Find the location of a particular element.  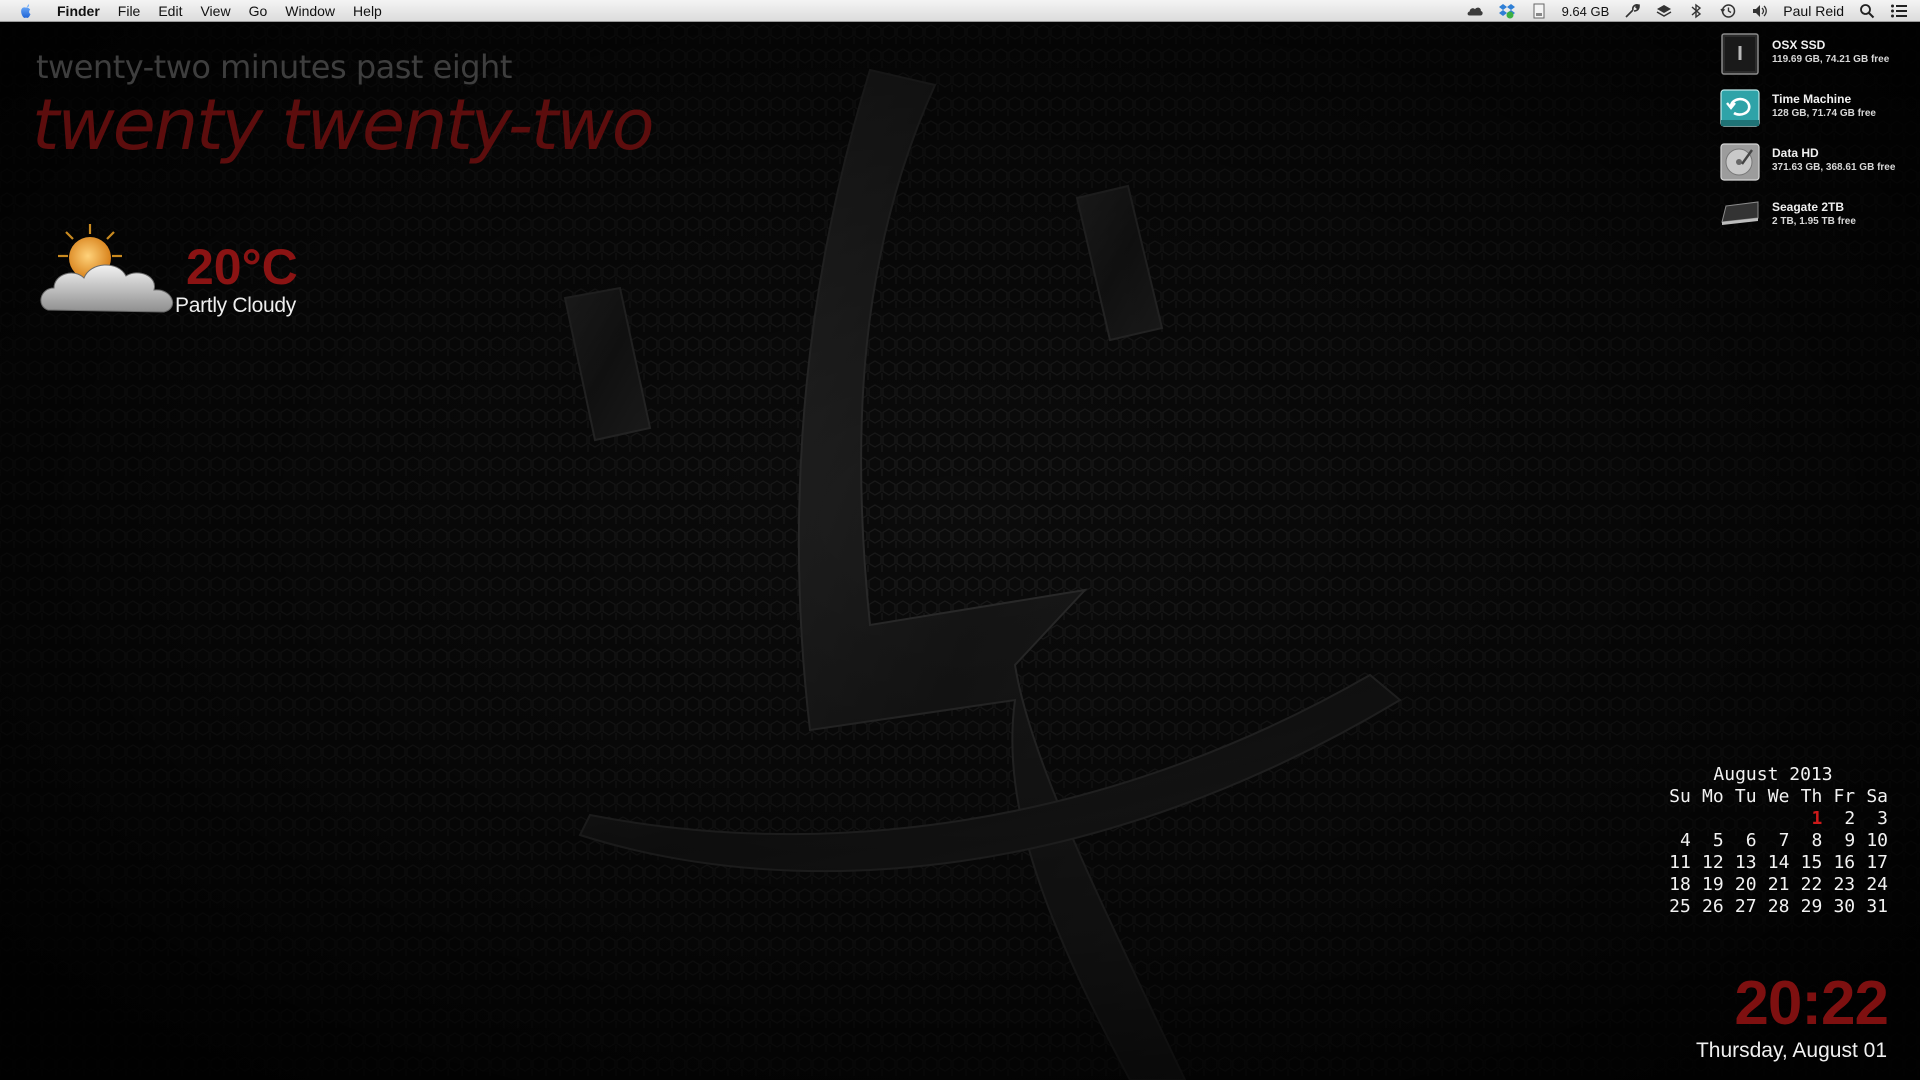

drive-name: Seagate 2TB is located at coordinates (1808, 207).